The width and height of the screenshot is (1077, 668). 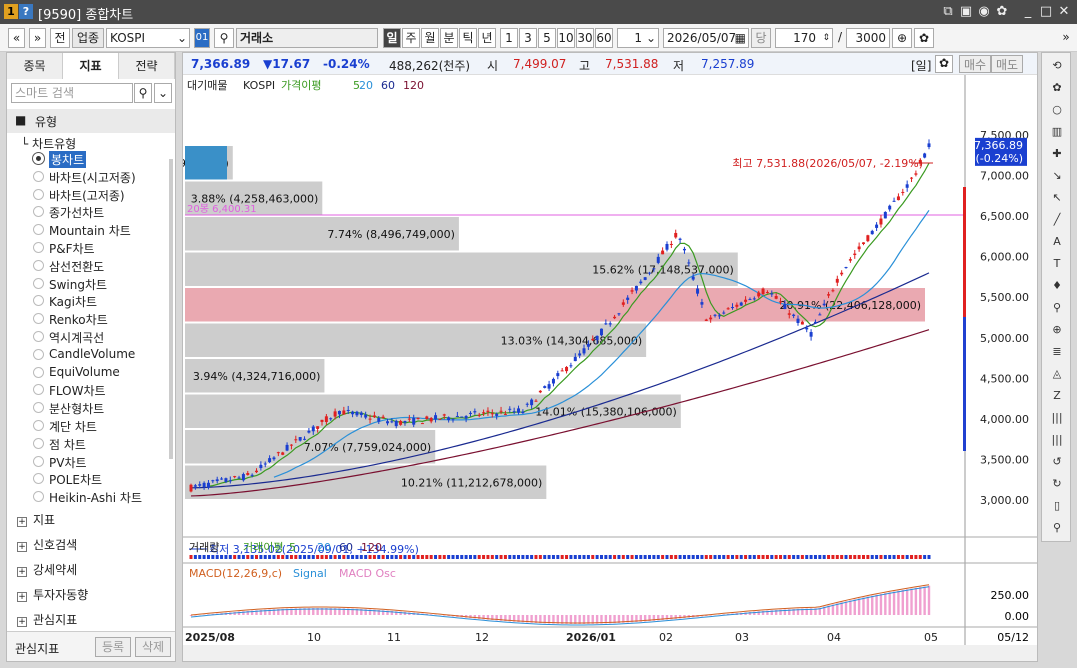 I want to click on zoom-icon: ⊕, so click(x=902, y=38).